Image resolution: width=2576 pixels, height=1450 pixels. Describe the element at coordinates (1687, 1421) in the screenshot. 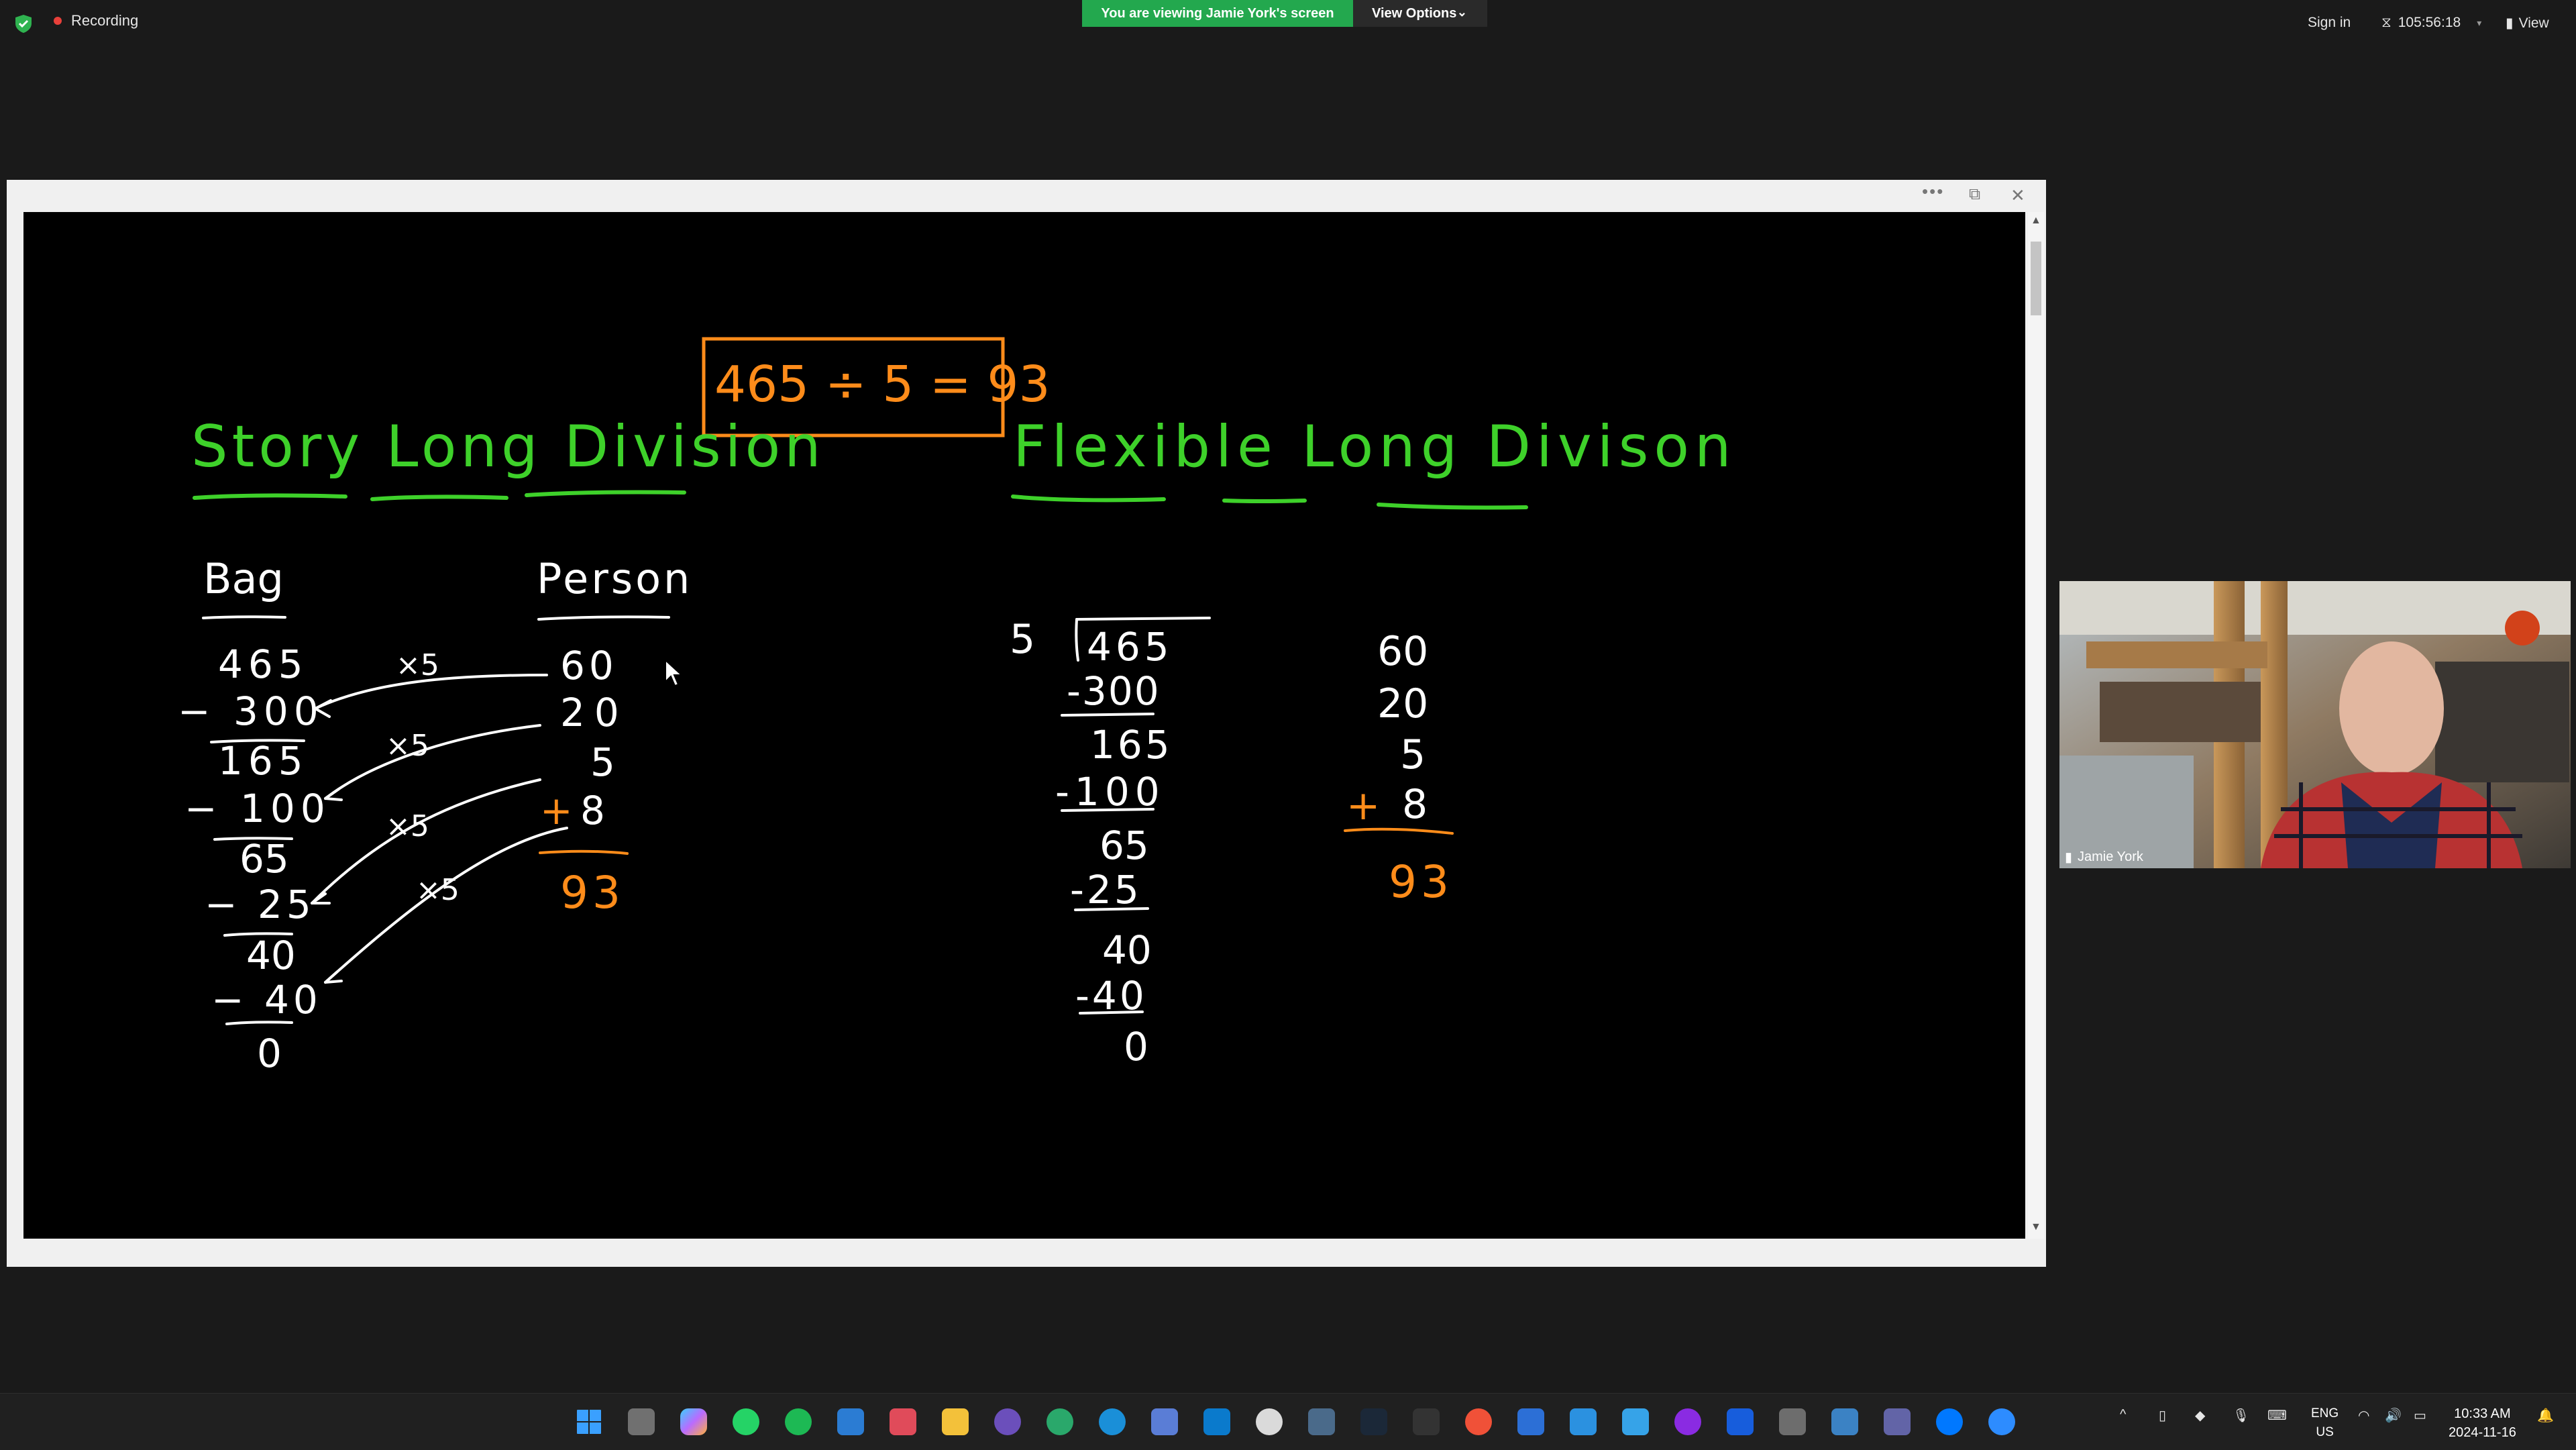

I see `obs-icon` at that location.